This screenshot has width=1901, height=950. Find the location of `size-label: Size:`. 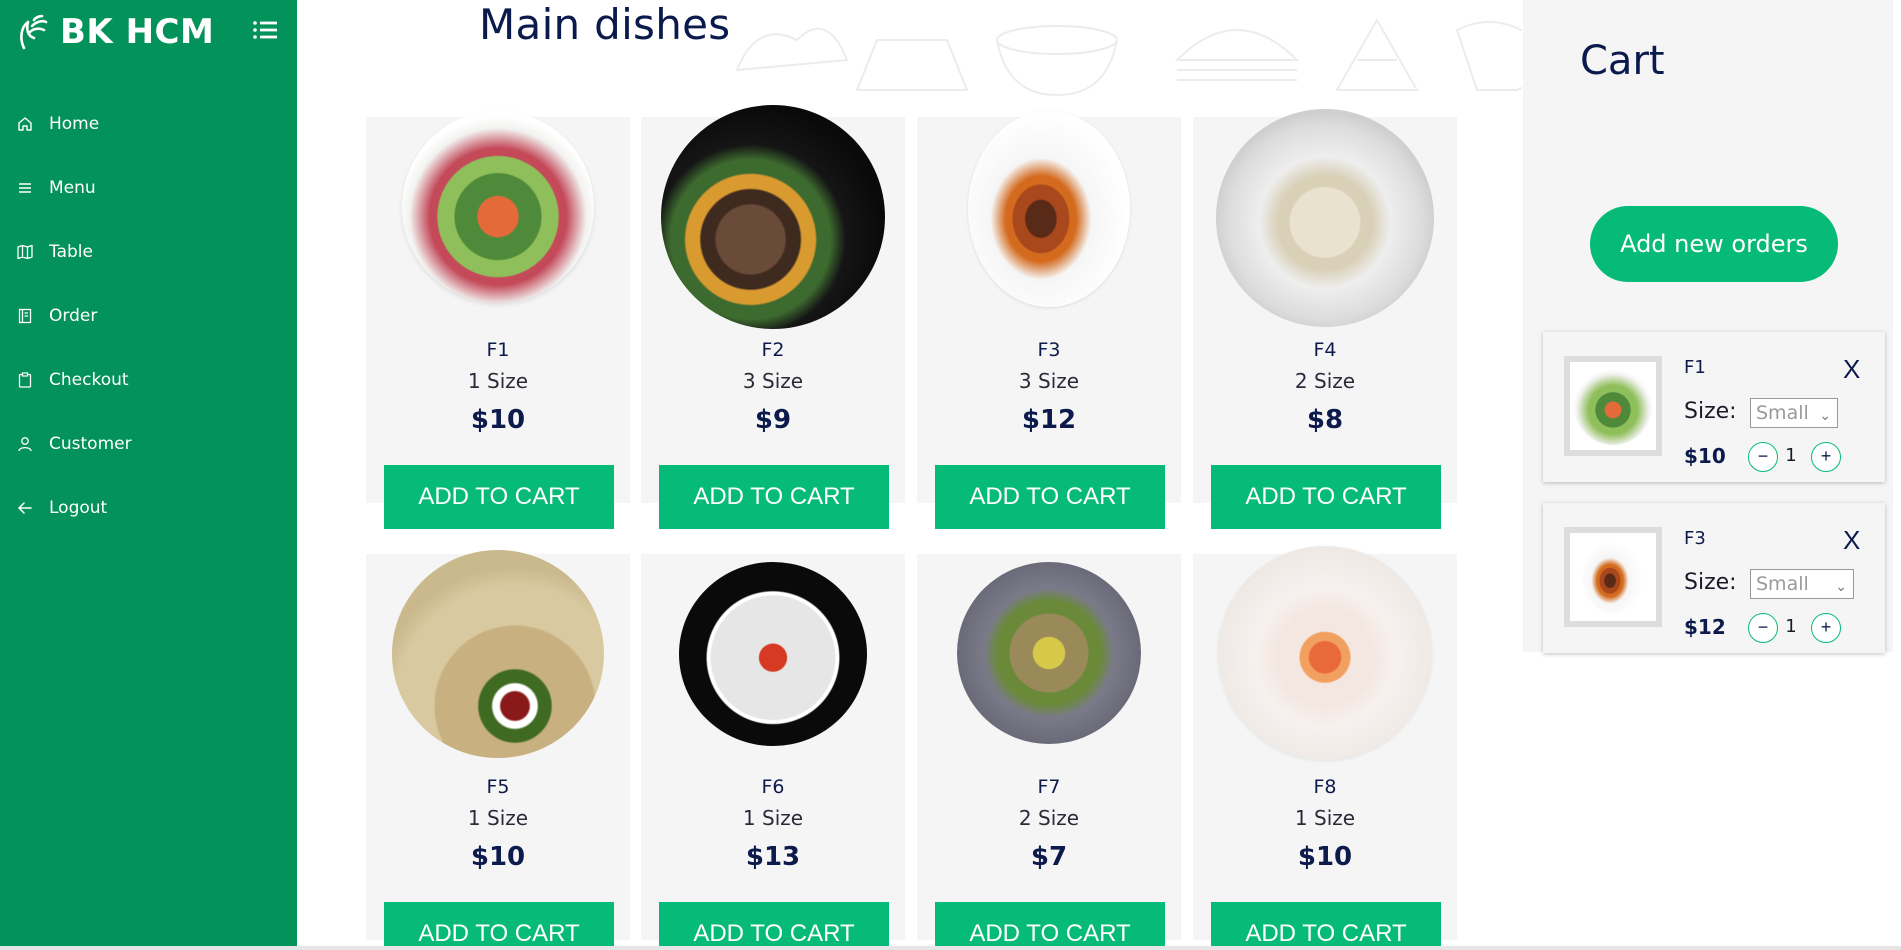

size-label: Size: is located at coordinates (1710, 582).